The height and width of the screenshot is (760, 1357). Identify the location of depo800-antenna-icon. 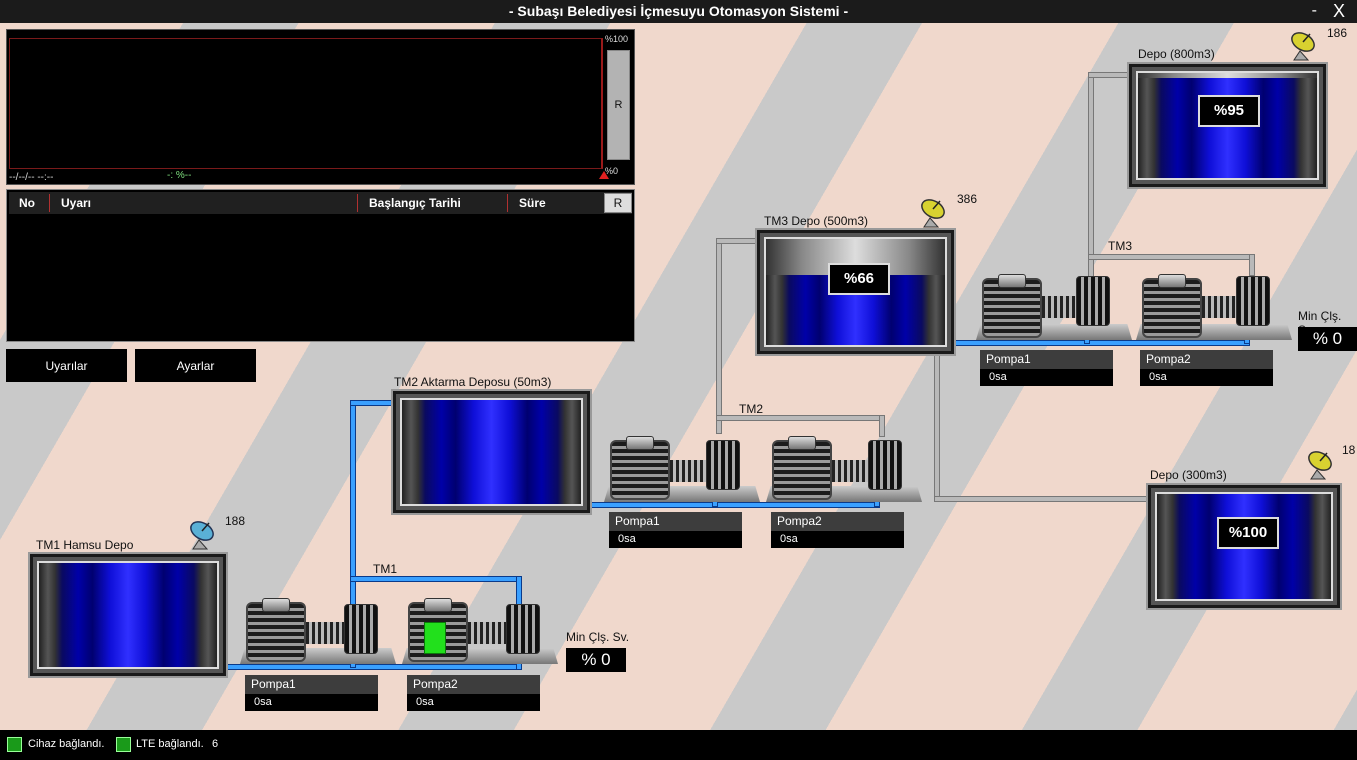
(1305, 46).